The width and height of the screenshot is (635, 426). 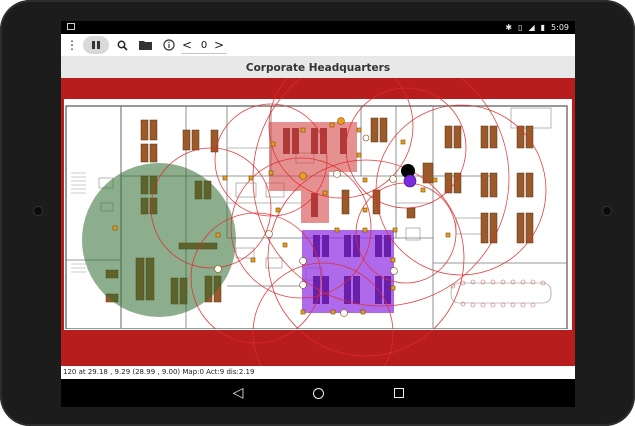 What do you see at coordinates (238, 393) in the screenshot?
I see `back-button: ◁` at bounding box center [238, 393].